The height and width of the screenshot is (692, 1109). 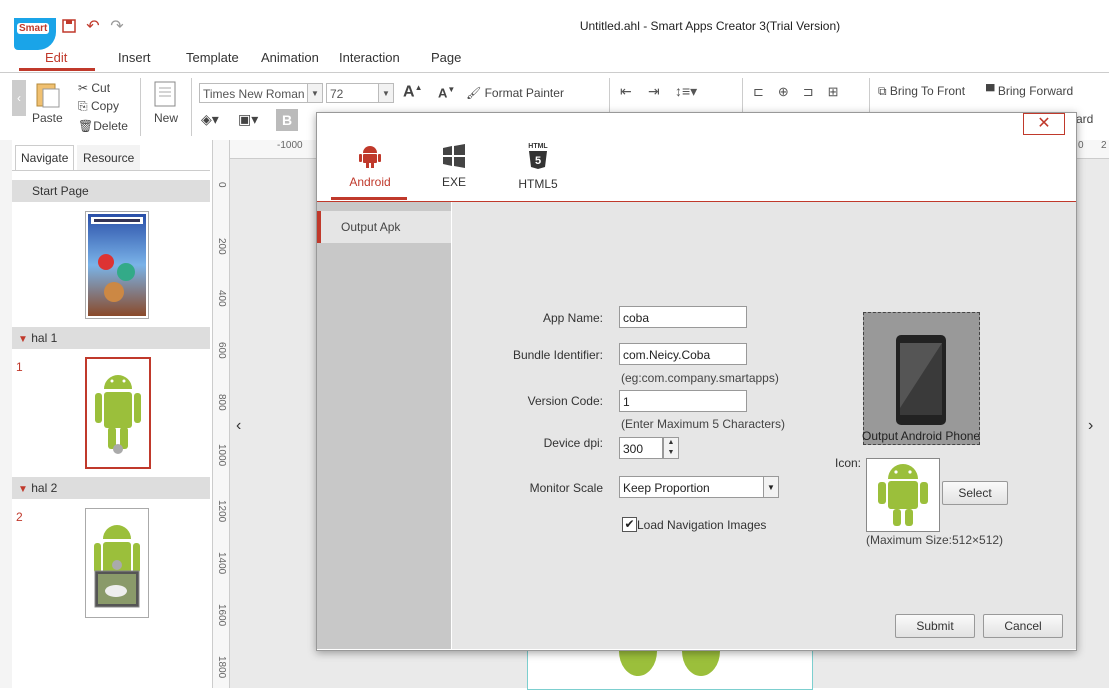 I want to click on bring-forward-button: ▀ Bring Forward, so click(x=1029, y=91).